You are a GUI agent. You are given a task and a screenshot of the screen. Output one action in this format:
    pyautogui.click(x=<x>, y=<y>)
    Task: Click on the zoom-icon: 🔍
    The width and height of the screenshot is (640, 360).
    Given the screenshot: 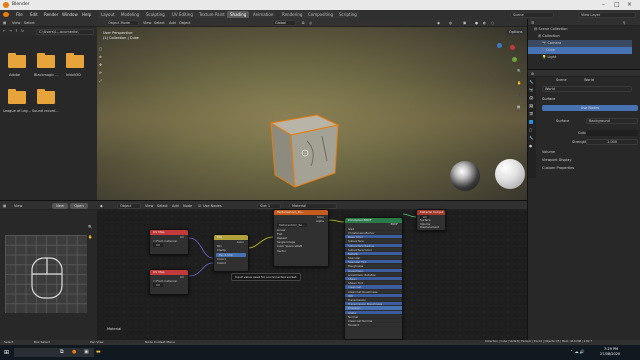 What is the action you would take?
    pyautogui.click(x=519, y=71)
    